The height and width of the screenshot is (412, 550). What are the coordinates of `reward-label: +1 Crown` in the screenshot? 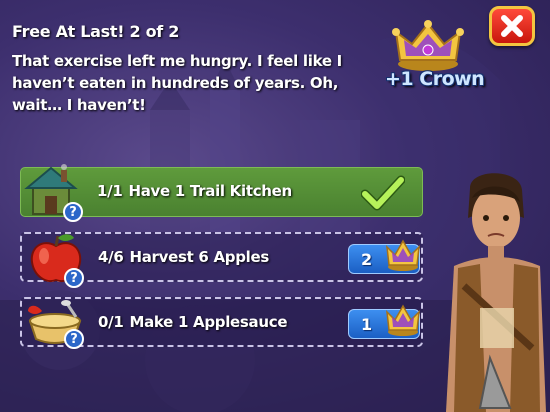 It's located at (435, 79).